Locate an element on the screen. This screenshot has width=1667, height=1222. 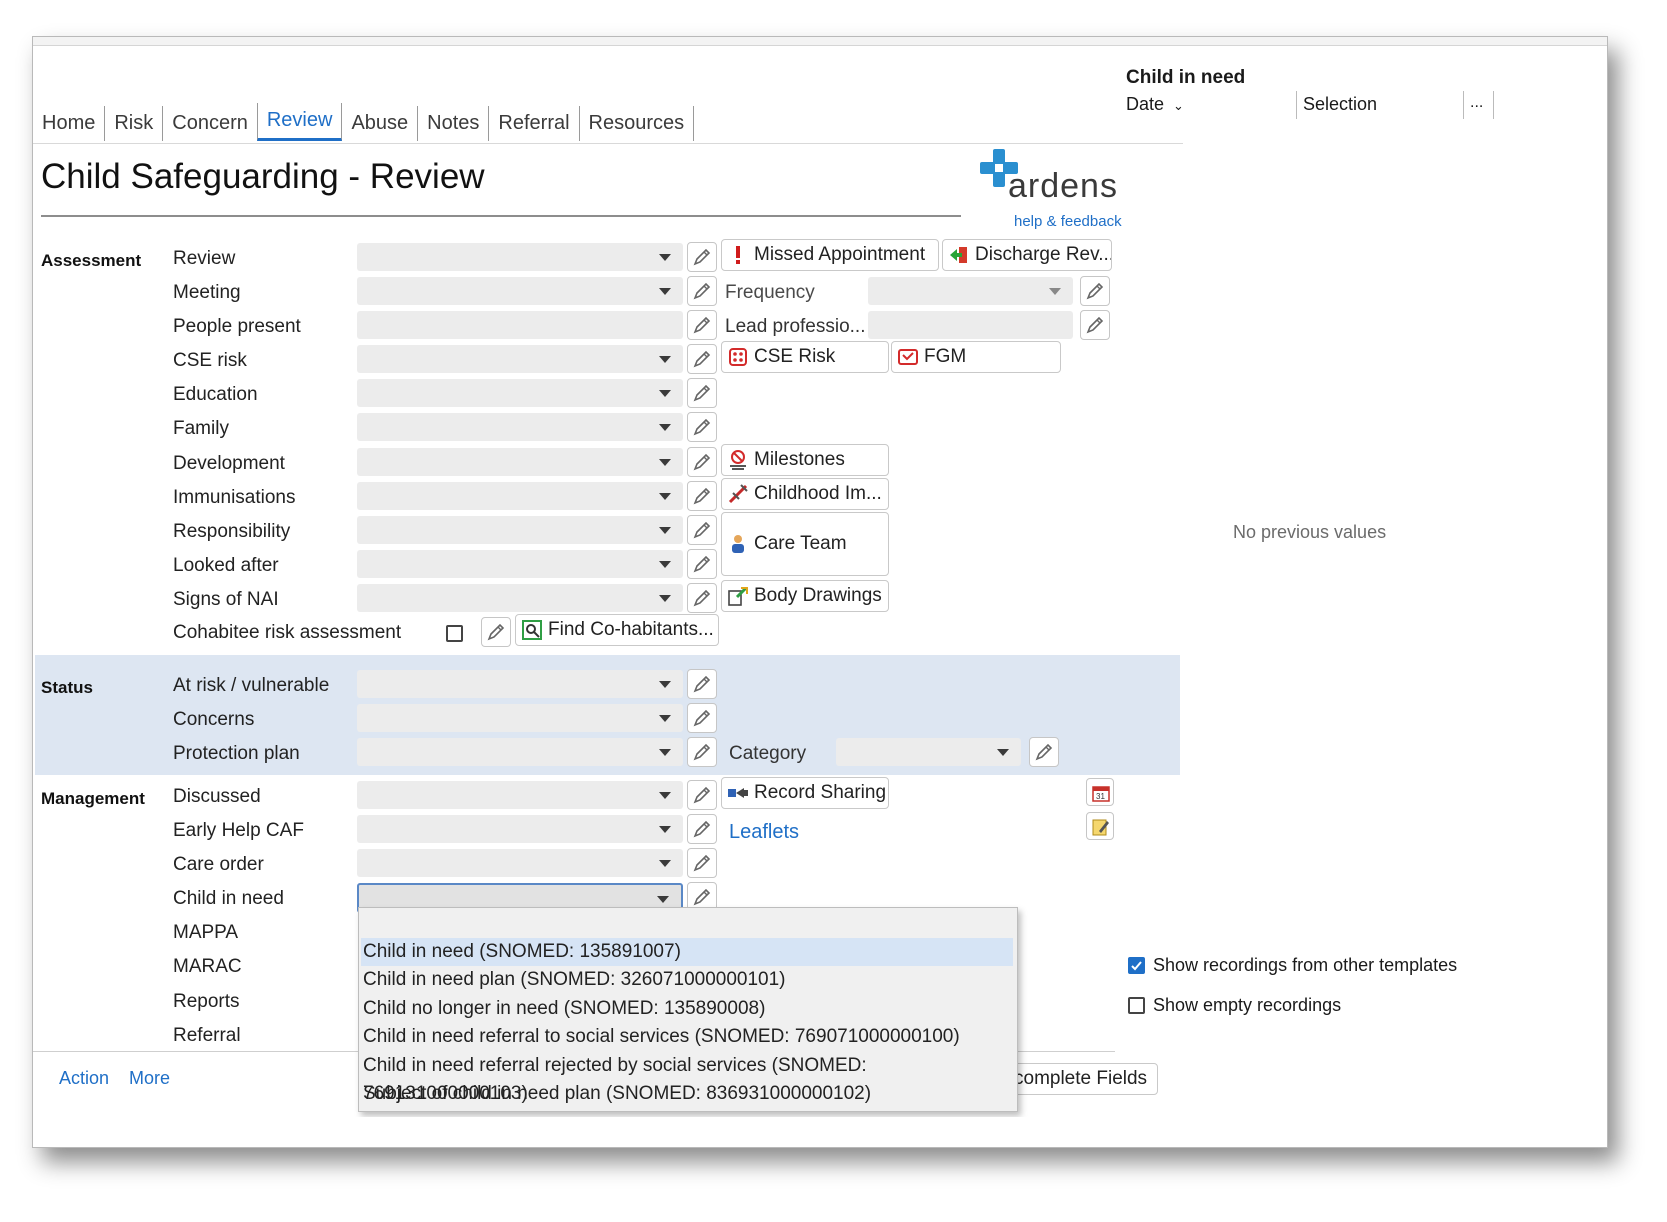
tab-concern: Concern is located at coordinates (210, 123).